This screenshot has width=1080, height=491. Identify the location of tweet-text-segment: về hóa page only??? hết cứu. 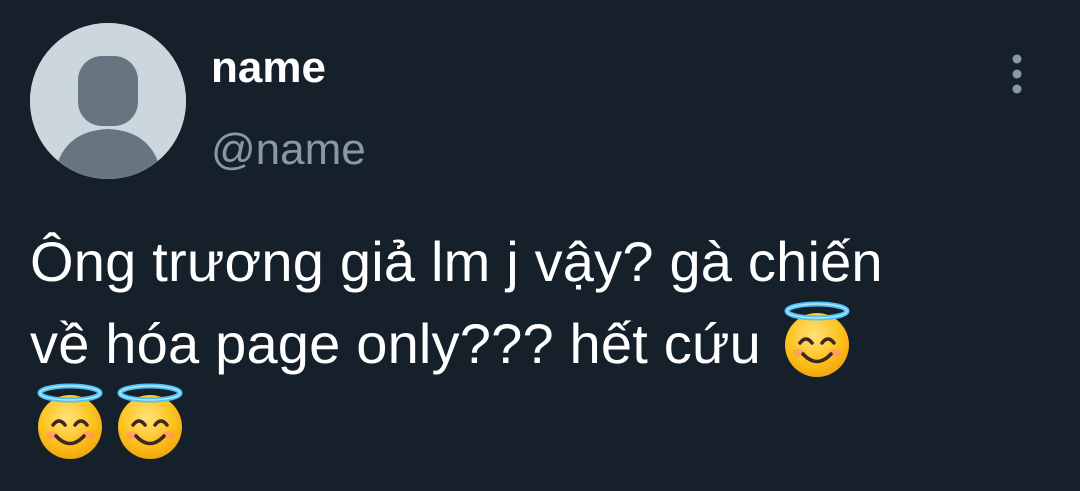
(395, 343).